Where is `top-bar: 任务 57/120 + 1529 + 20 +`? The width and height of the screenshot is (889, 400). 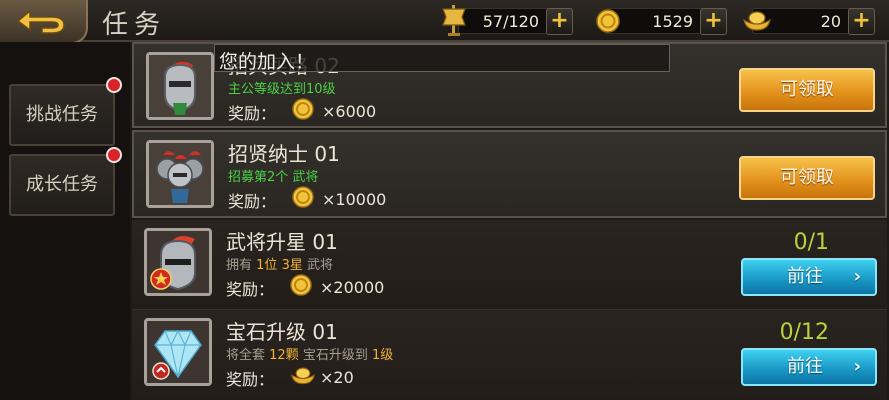 top-bar: 任务 57/120 + 1529 + 20 + is located at coordinates (444, 22).